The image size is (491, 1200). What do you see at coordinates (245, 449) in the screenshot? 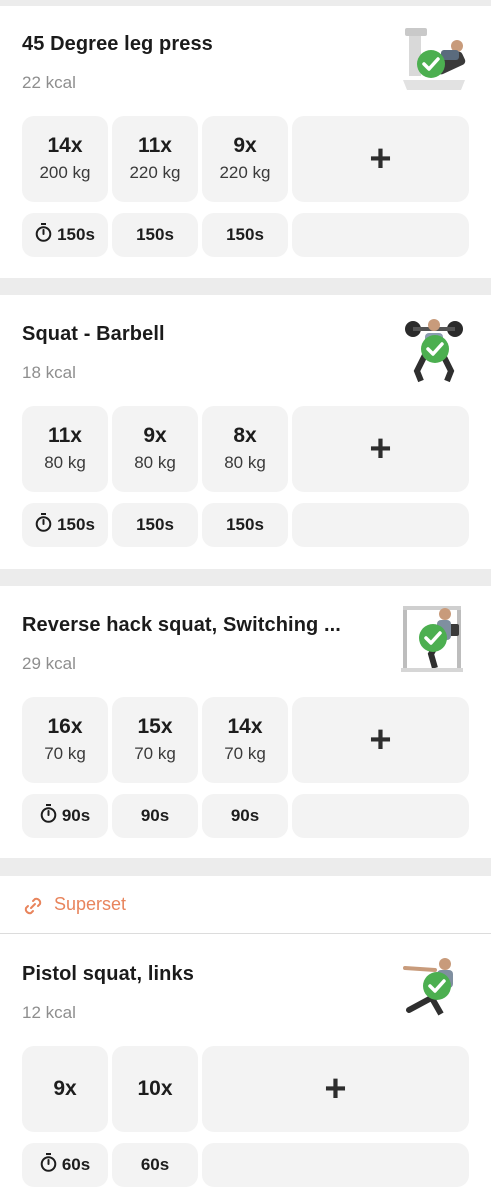
I see `set-tile: 8x 80 kg` at bounding box center [245, 449].